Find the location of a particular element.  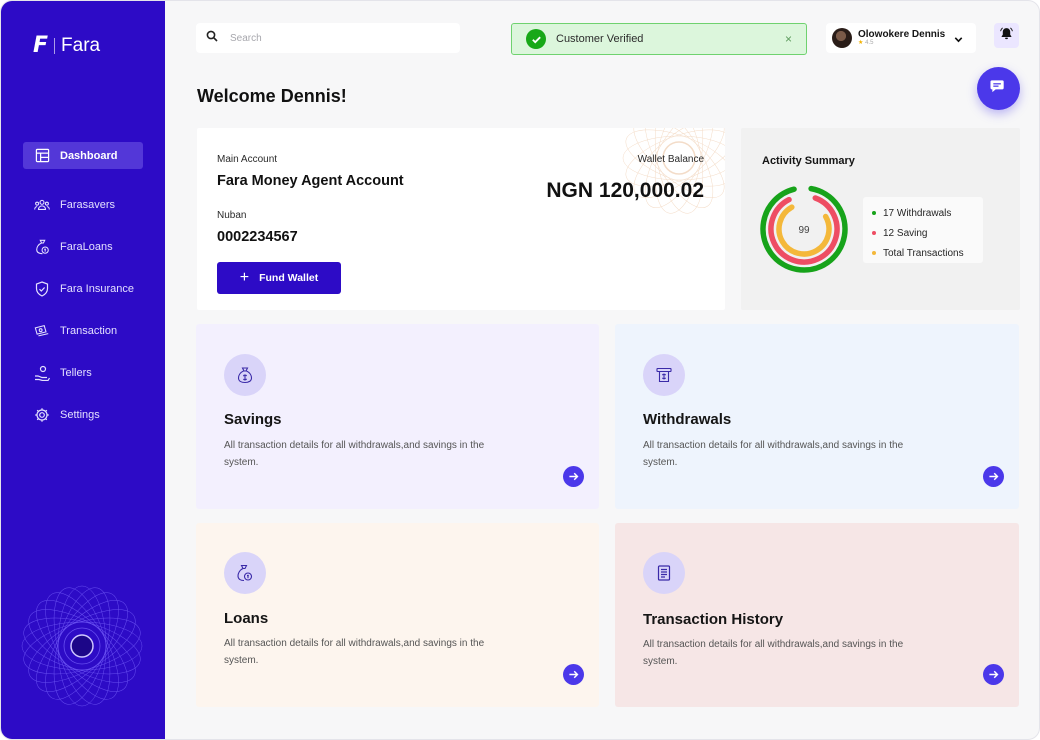

sidebar-item-transaction: Transaction is located at coordinates (83, 331).